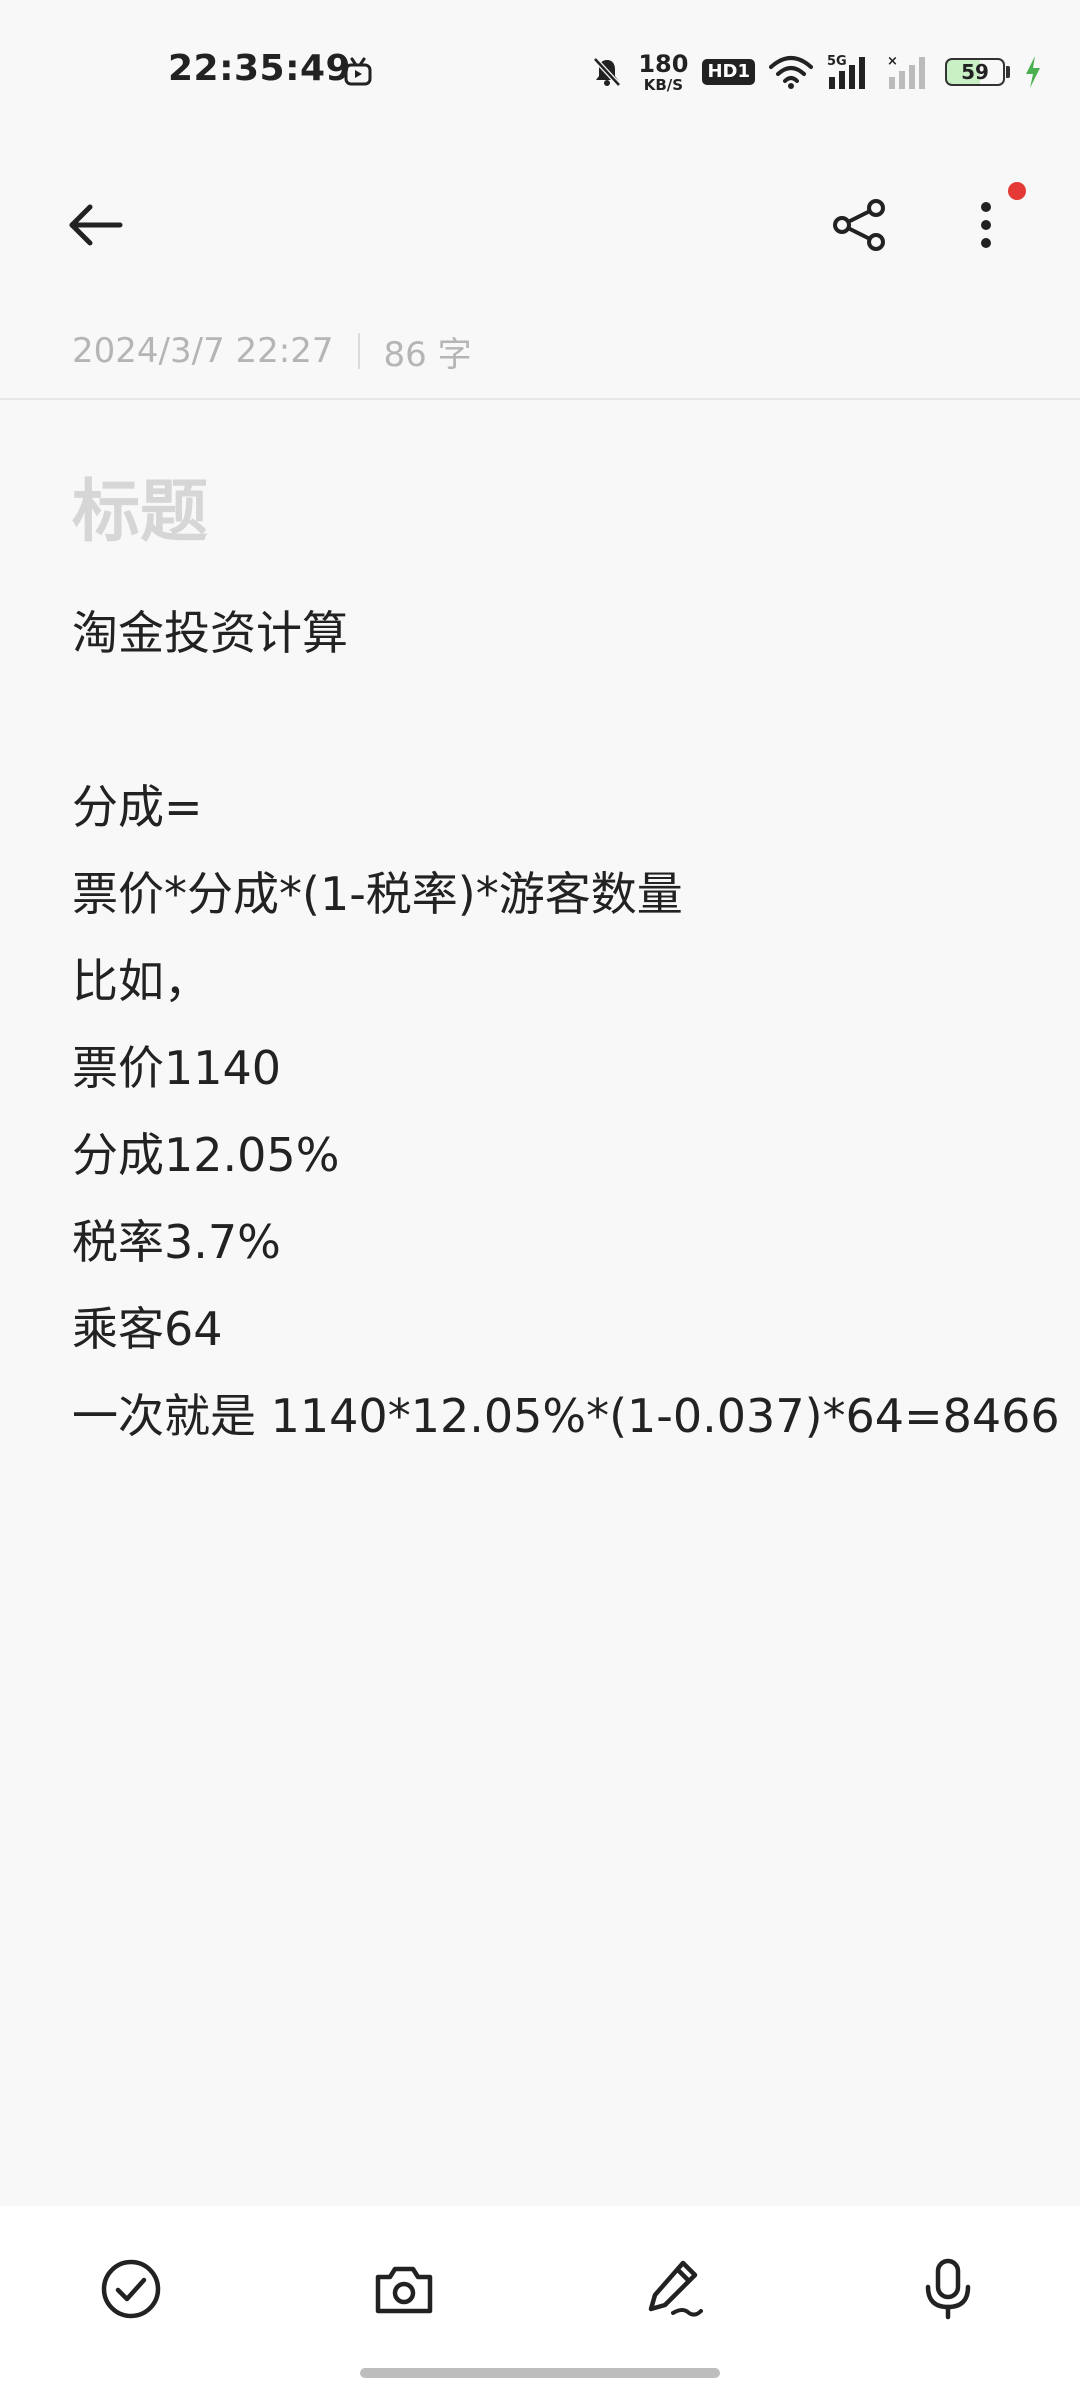 The height and width of the screenshot is (2400, 1080). I want to click on note-date: 2024/3/7 22:27, so click(203, 351).